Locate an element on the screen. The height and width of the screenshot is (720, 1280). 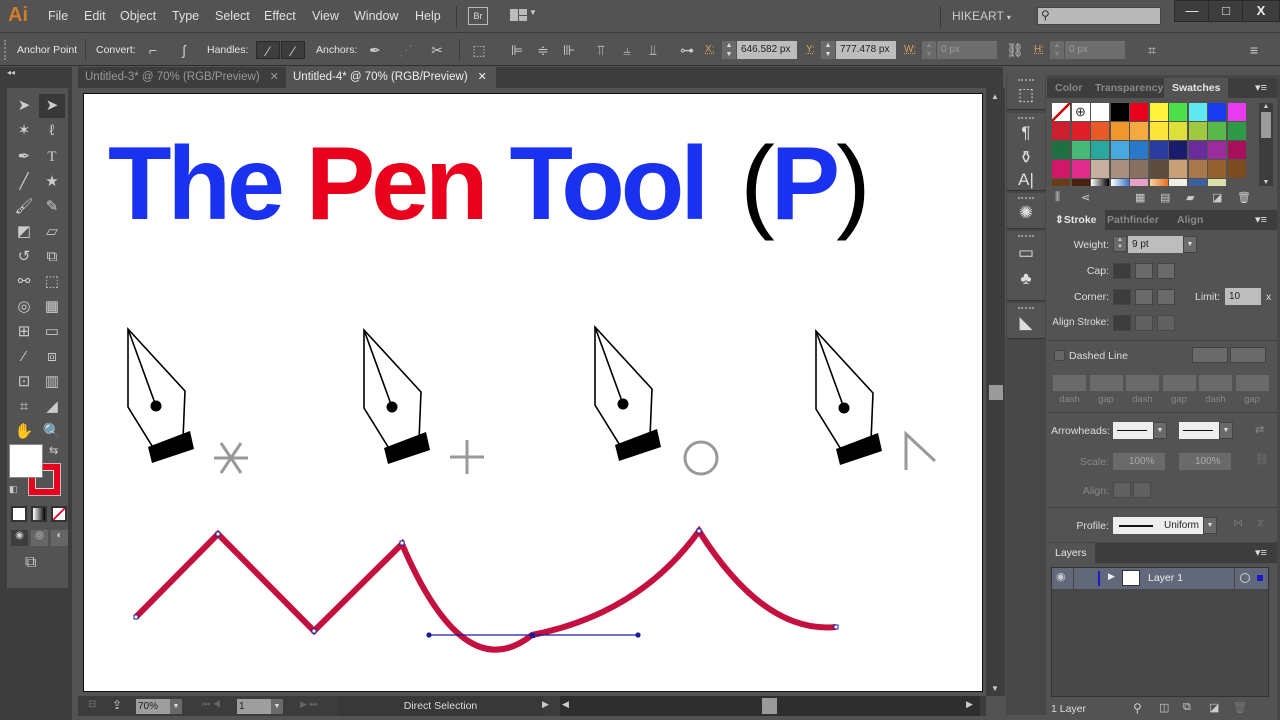
tab-layers: Layers is located at coordinates (1071, 553).